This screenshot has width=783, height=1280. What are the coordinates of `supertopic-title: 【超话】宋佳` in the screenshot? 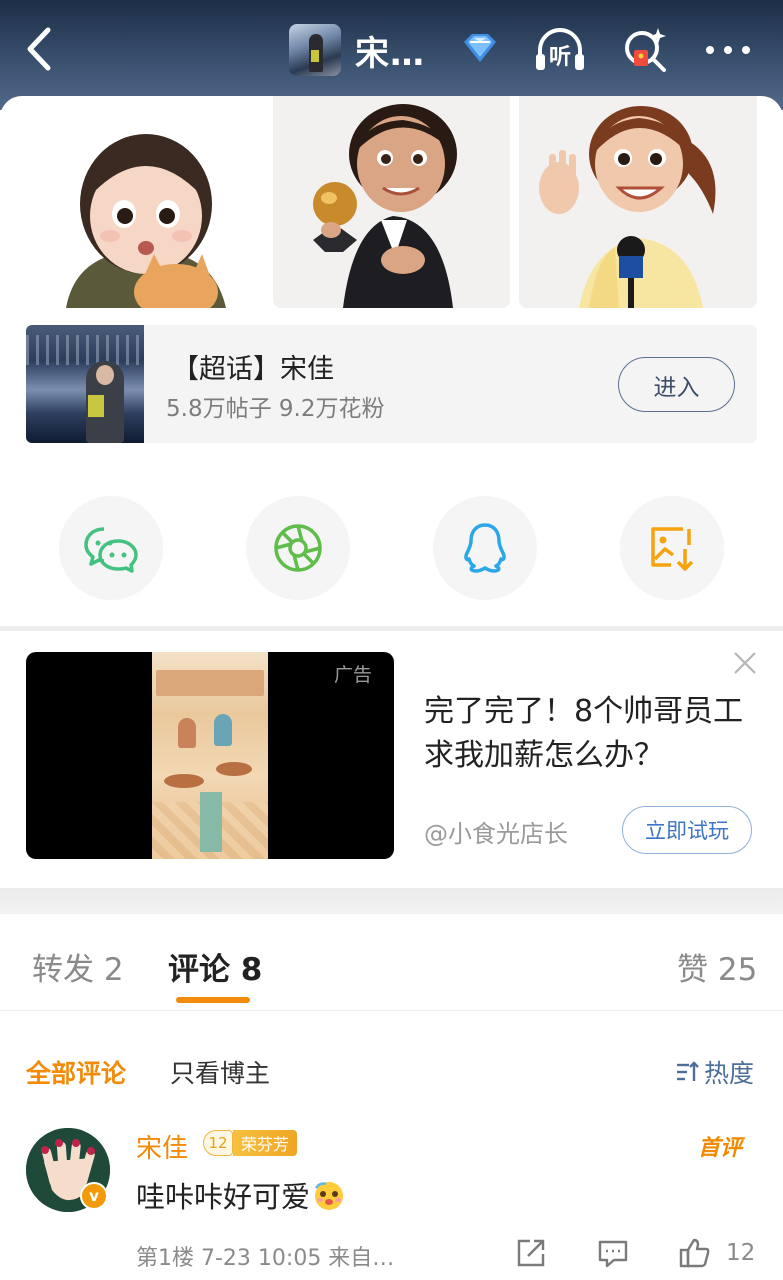 It's located at (253, 369).